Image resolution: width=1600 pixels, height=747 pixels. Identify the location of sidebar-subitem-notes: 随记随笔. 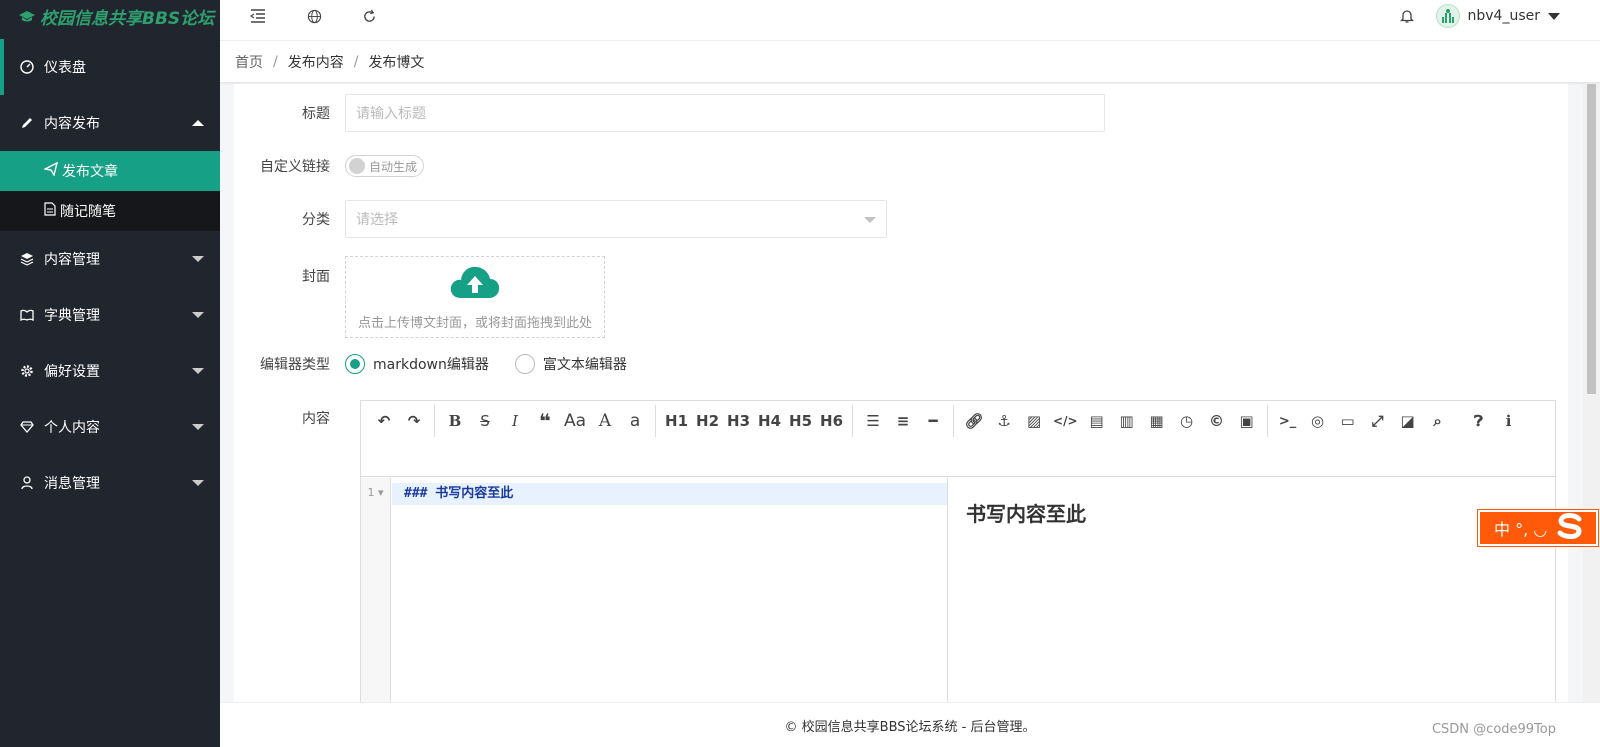
(110, 211).